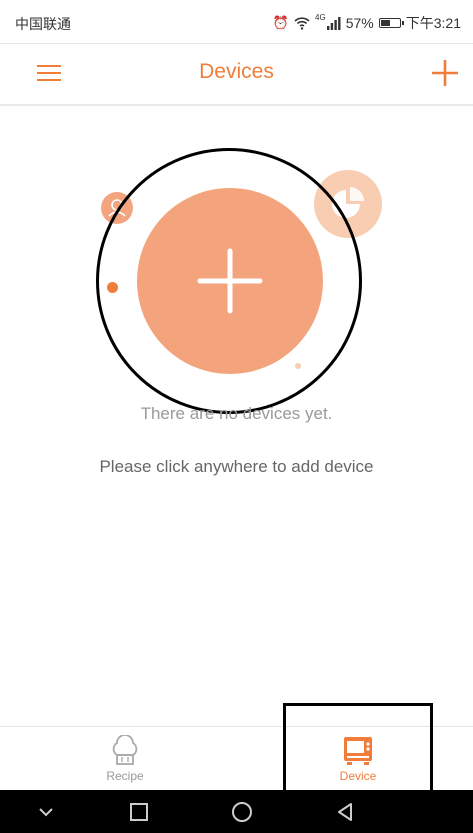  What do you see at coordinates (236, 22) in the screenshot?
I see `status-bar: 中国联通 ⏰ 4G 57% 下午3:21` at bounding box center [236, 22].